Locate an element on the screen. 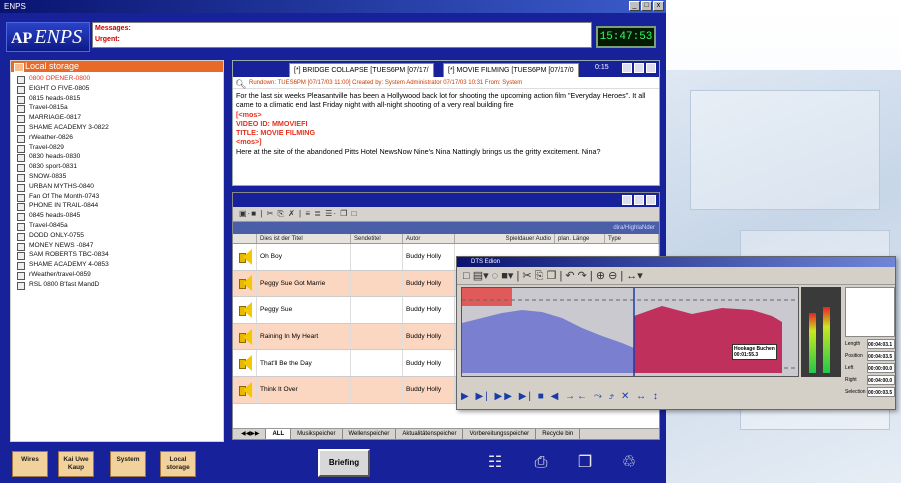 The height and width of the screenshot is (483, 901). column-author: Autor is located at coordinates (429, 238).